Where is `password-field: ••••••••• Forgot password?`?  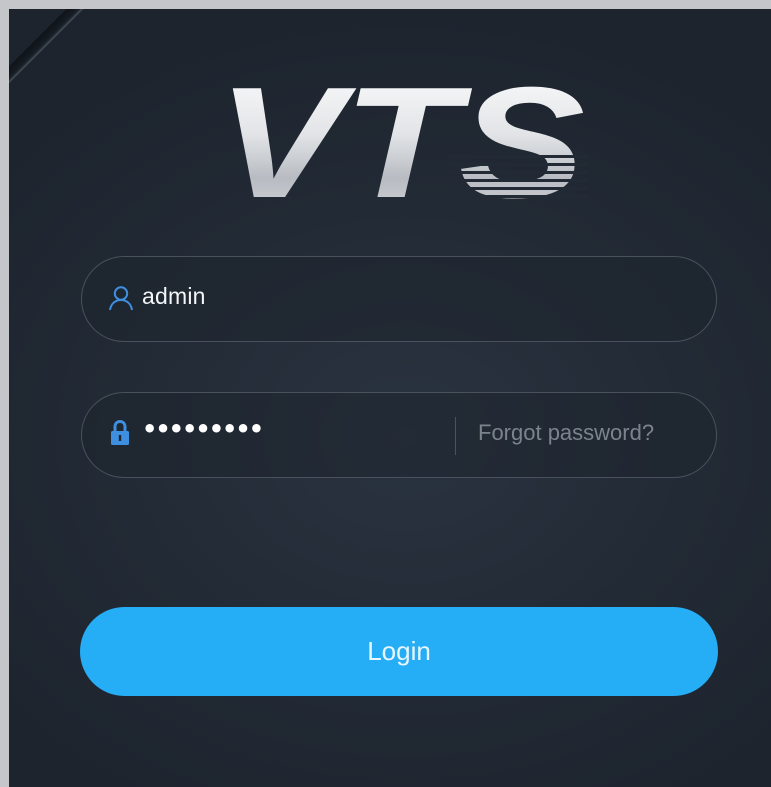 password-field: ••••••••• Forgot password? is located at coordinates (399, 435).